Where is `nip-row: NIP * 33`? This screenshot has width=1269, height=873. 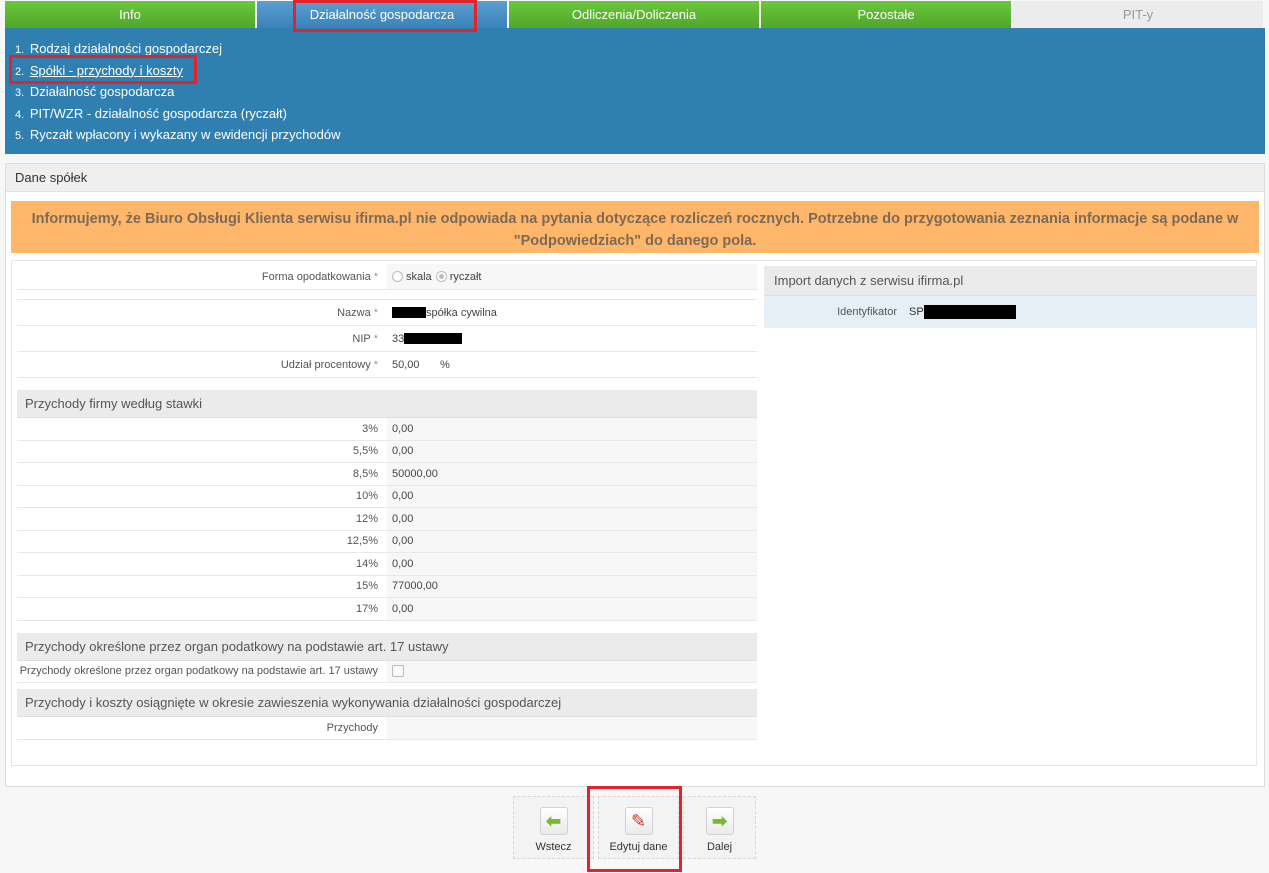 nip-row: NIP * 33 is located at coordinates (387, 339).